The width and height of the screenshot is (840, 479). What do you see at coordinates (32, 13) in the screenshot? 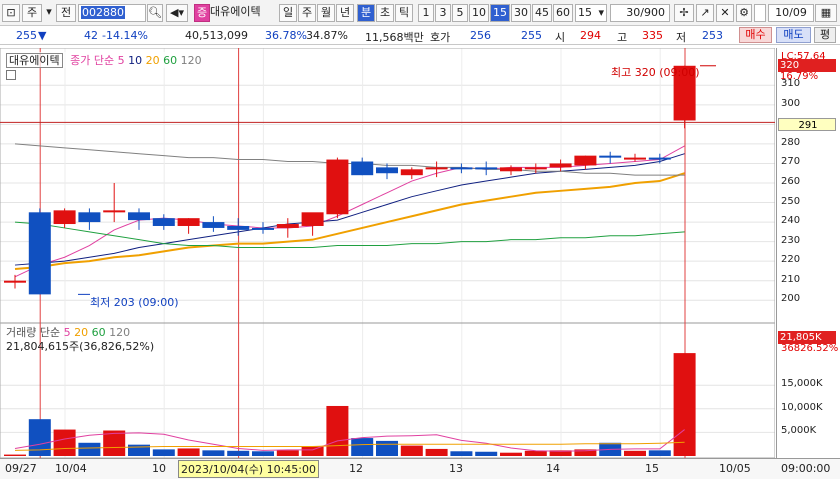
I see `ju-button: 주` at bounding box center [32, 13].